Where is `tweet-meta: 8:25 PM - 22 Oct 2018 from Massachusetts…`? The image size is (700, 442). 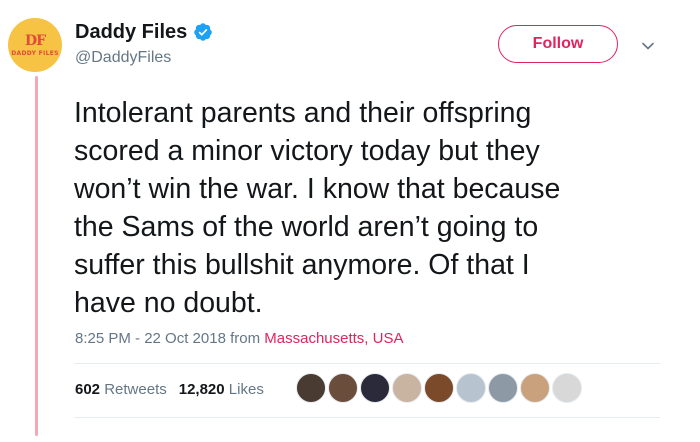
tweet-meta: 8:25 PM - 22 Oct 2018 from Massachusetts… is located at coordinates (239, 339).